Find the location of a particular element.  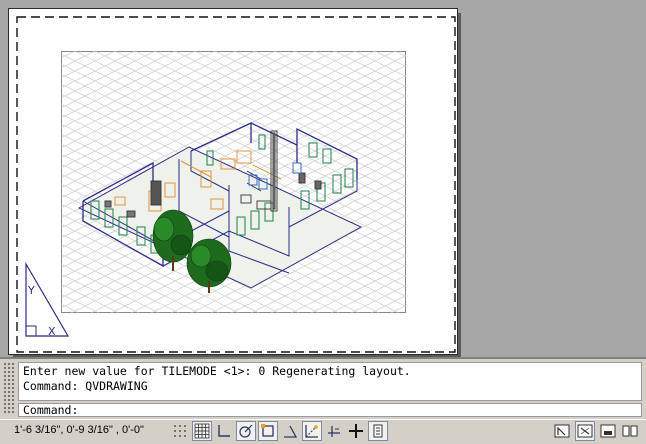

dynamic-ucs-button is located at coordinates (334, 431).